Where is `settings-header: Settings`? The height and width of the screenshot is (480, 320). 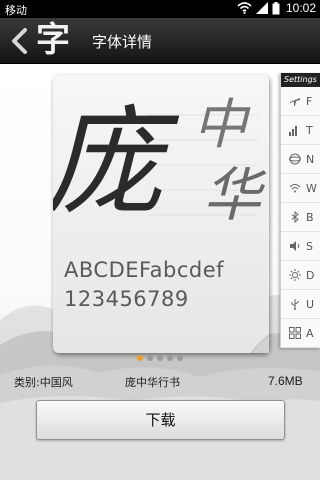
settings-header: Settings is located at coordinates (300, 80).